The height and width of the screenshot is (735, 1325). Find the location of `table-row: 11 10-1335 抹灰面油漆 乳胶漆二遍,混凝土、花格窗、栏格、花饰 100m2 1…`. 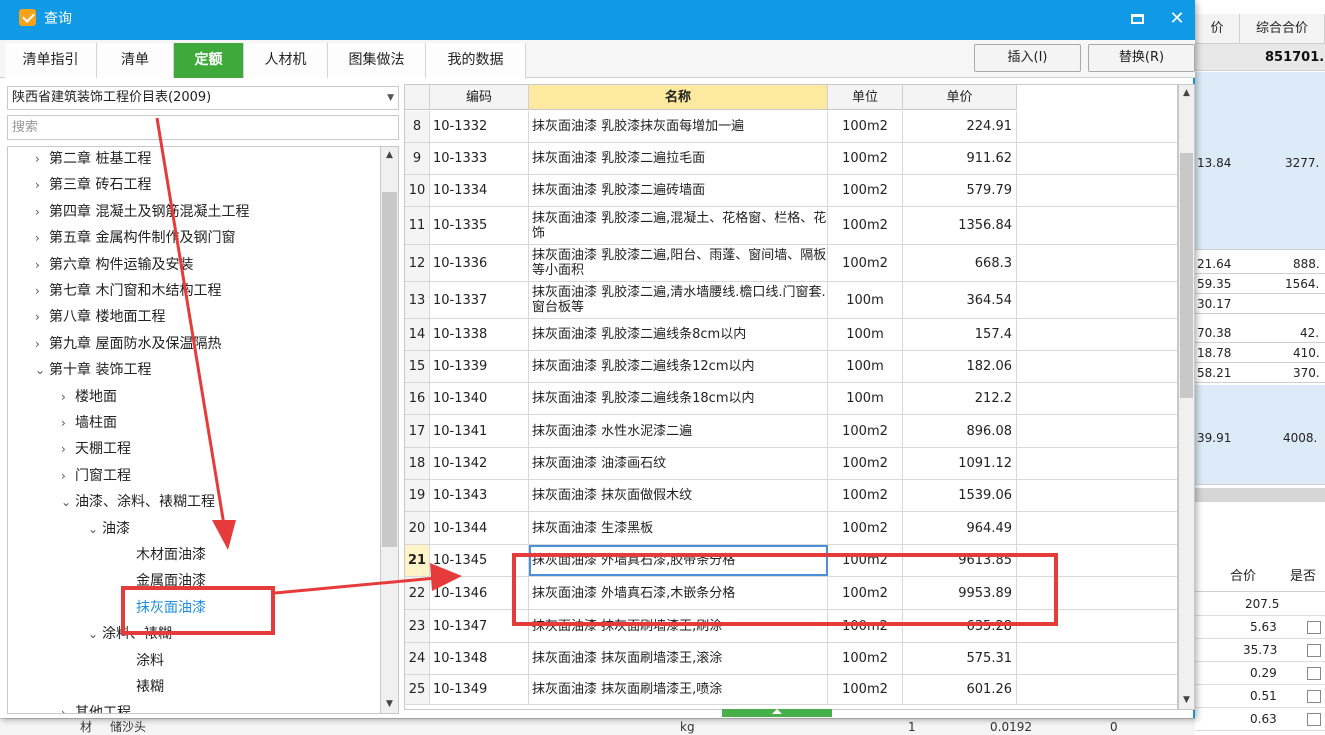

table-row: 11 10-1335 抹灰面油漆 乳胶漆二遍,混凝土、花格窗、栏格、花饰 100m2 1… is located at coordinates (791, 226).